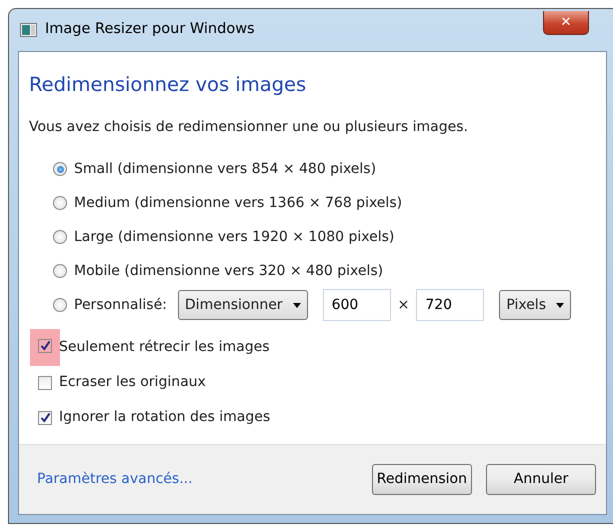 The width and height of the screenshot is (613, 532). Describe the element at coordinates (541, 479) in the screenshot. I see `dialog-button: Annuler` at that location.